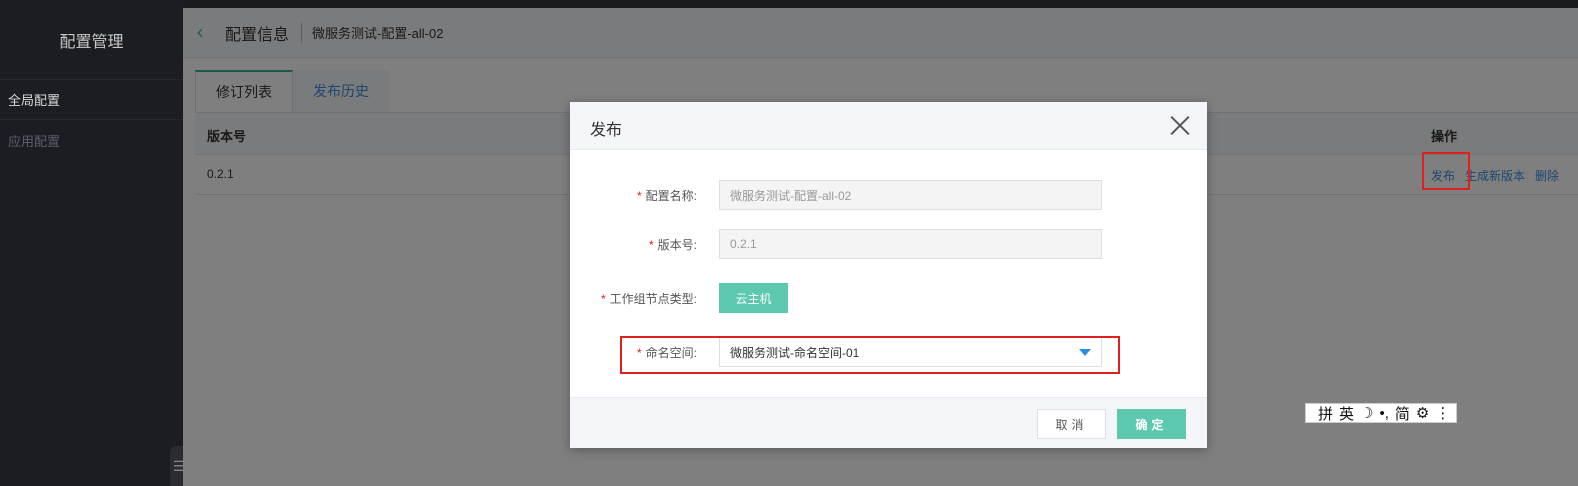 This screenshot has width=1578, height=486. I want to click on config-name-input: 微服务测试-配置-all-02, so click(910, 195).